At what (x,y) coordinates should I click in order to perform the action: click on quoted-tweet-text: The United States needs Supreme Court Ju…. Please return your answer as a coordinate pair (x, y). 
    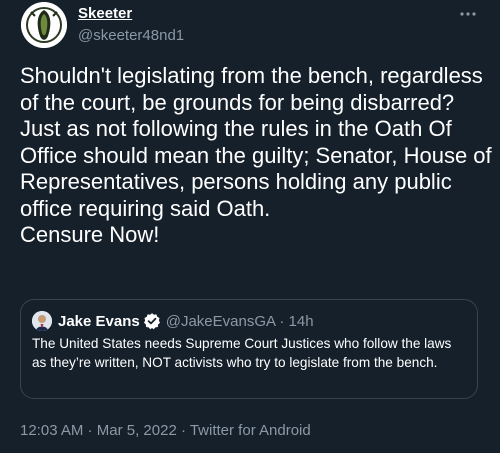
    Looking at the image, I should click on (242, 353).